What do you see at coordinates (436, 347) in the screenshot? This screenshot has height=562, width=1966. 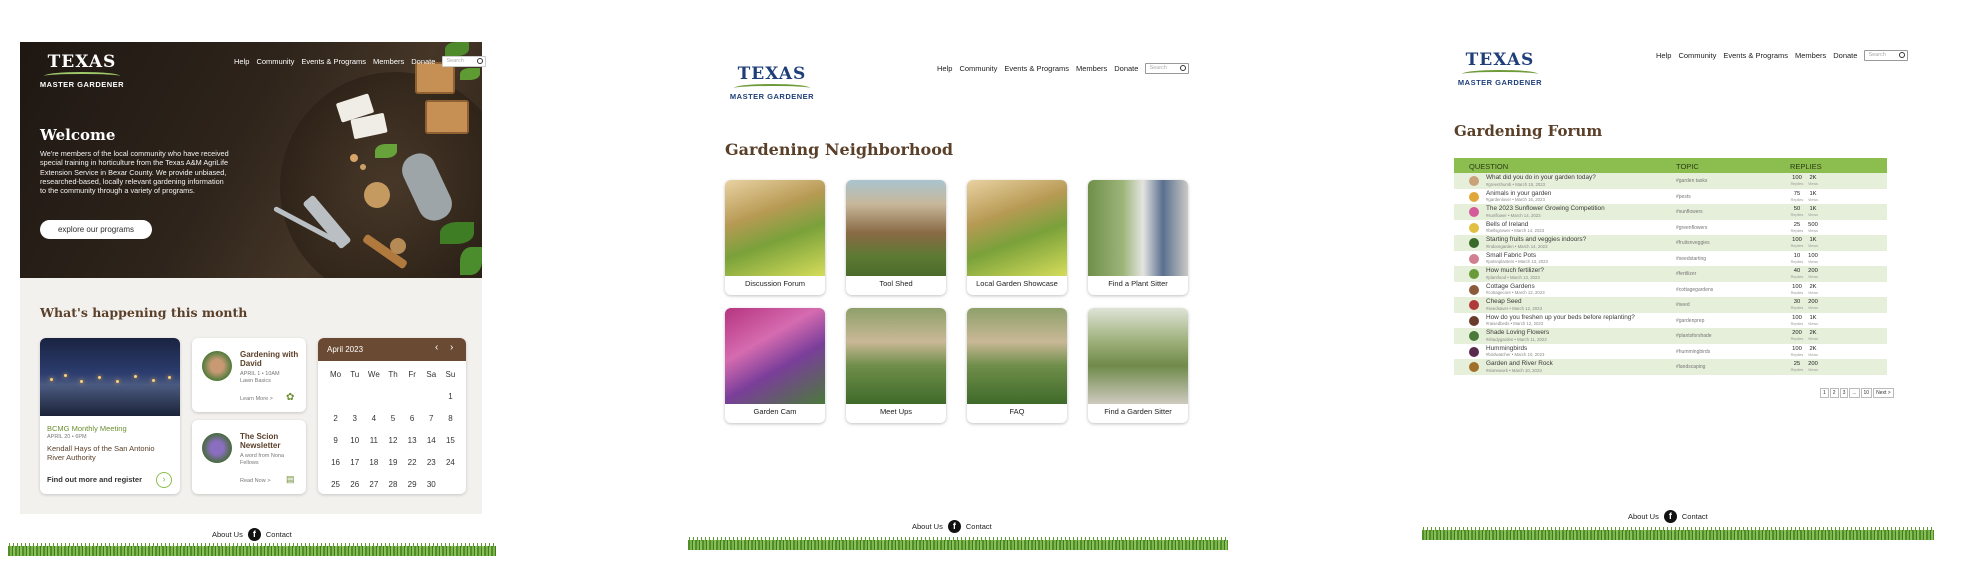 I see `calendar-prev-icon: ‹` at bounding box center [436, 347].